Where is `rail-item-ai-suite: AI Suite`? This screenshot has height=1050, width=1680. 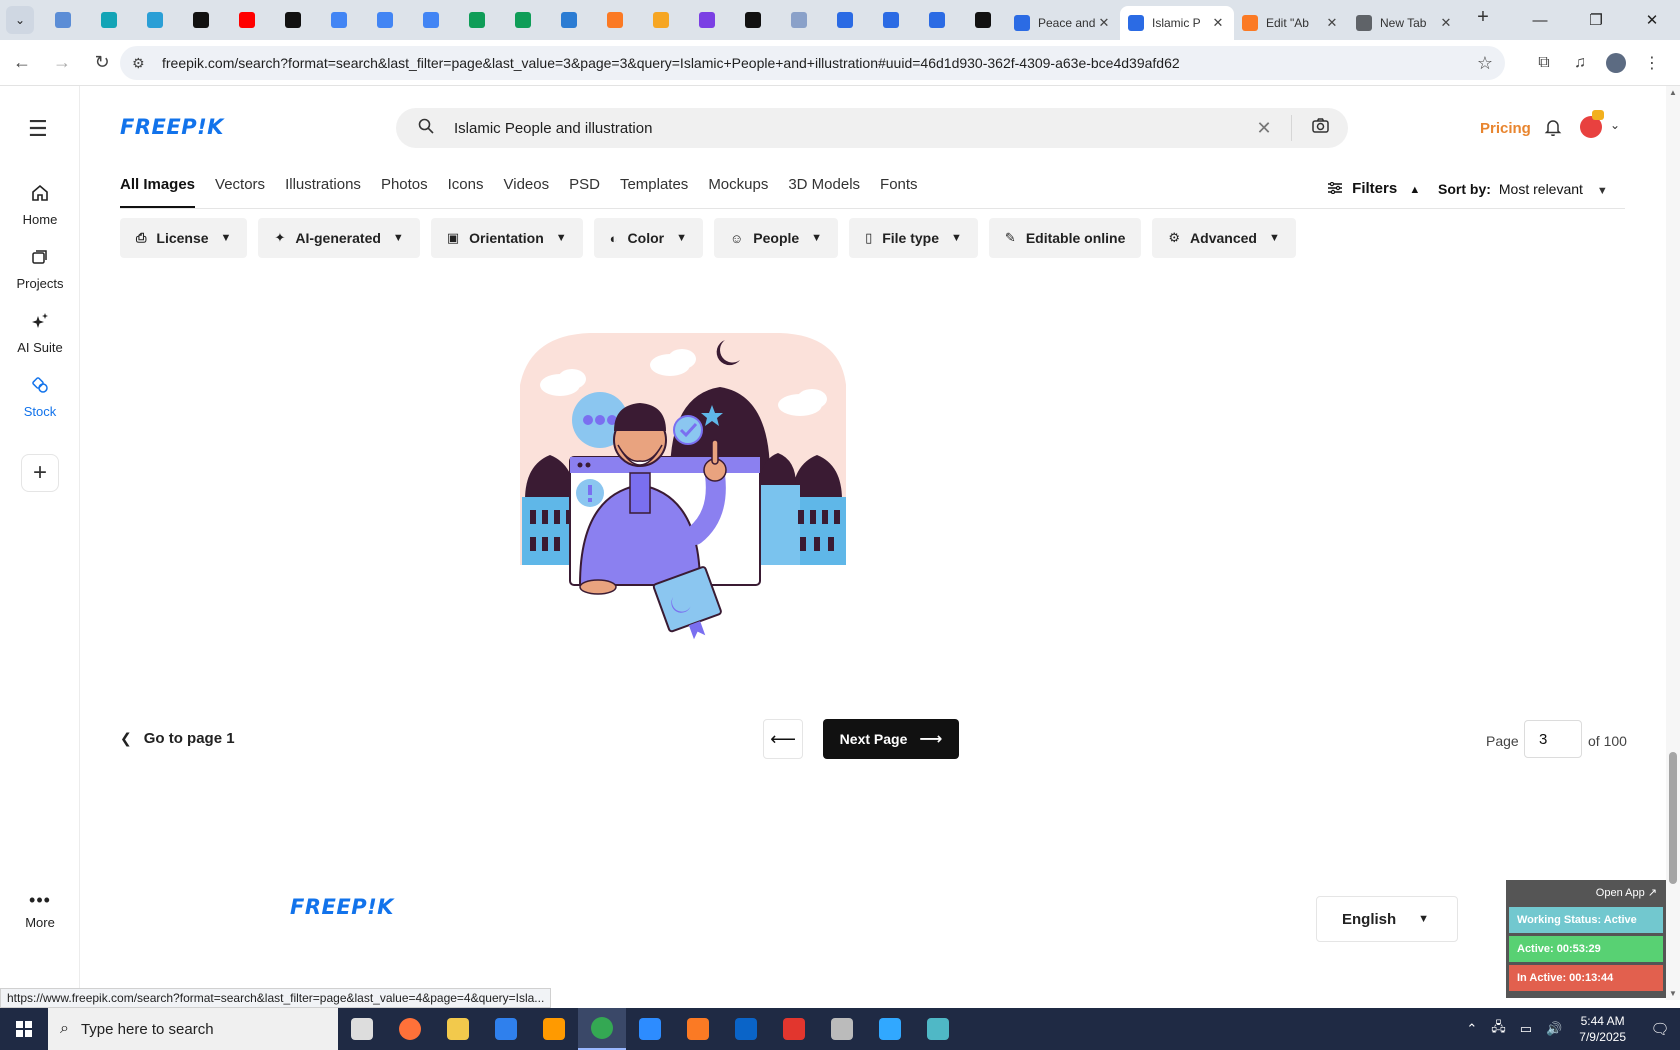 rail-item-ai-suite: AI Suite is located at coordinates (40, 333).